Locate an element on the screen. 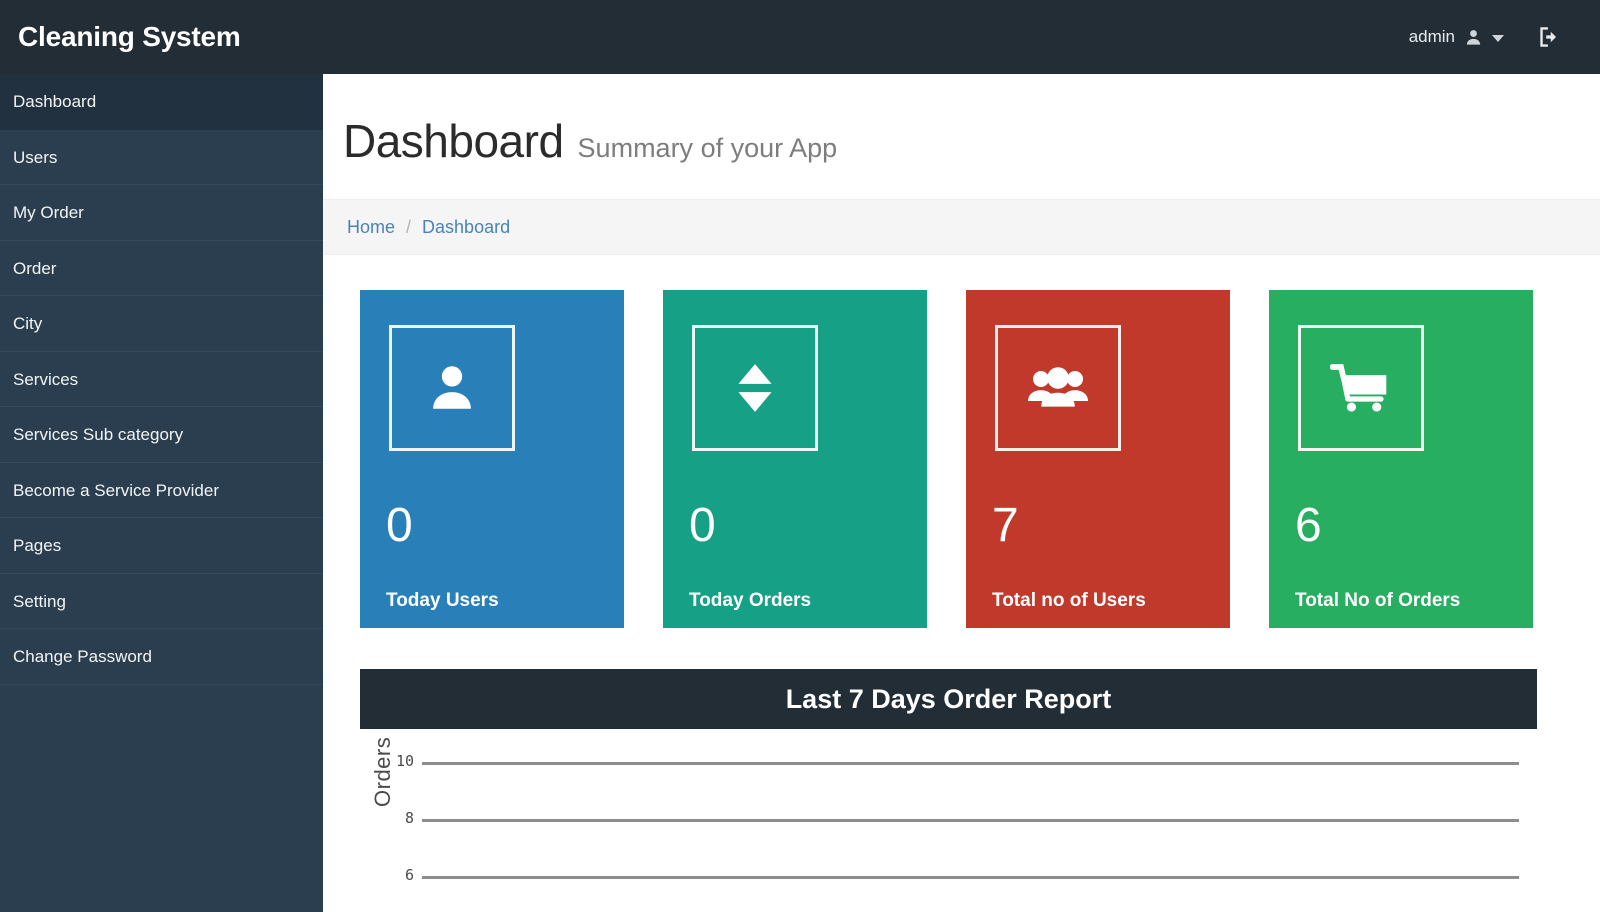 The height and width of the screenshot is (912, 1600). top-header: Cleaning System admin is located at coordinates (800, 37).